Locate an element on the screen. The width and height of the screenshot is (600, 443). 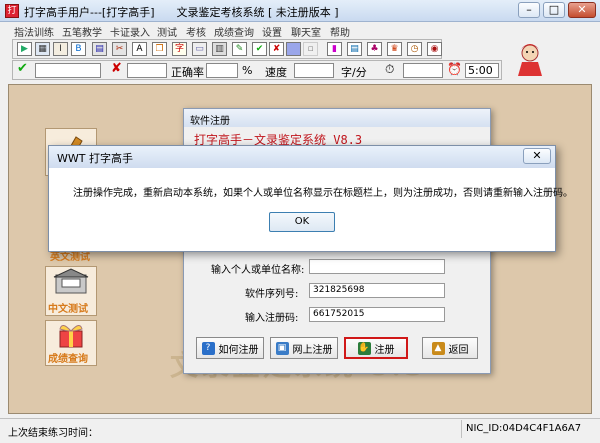
last-practice-time: 上次结束练习时间： is located at coordinates (53, 433).